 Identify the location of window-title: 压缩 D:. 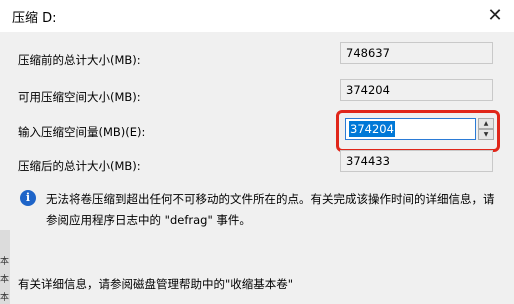
(34, 18).